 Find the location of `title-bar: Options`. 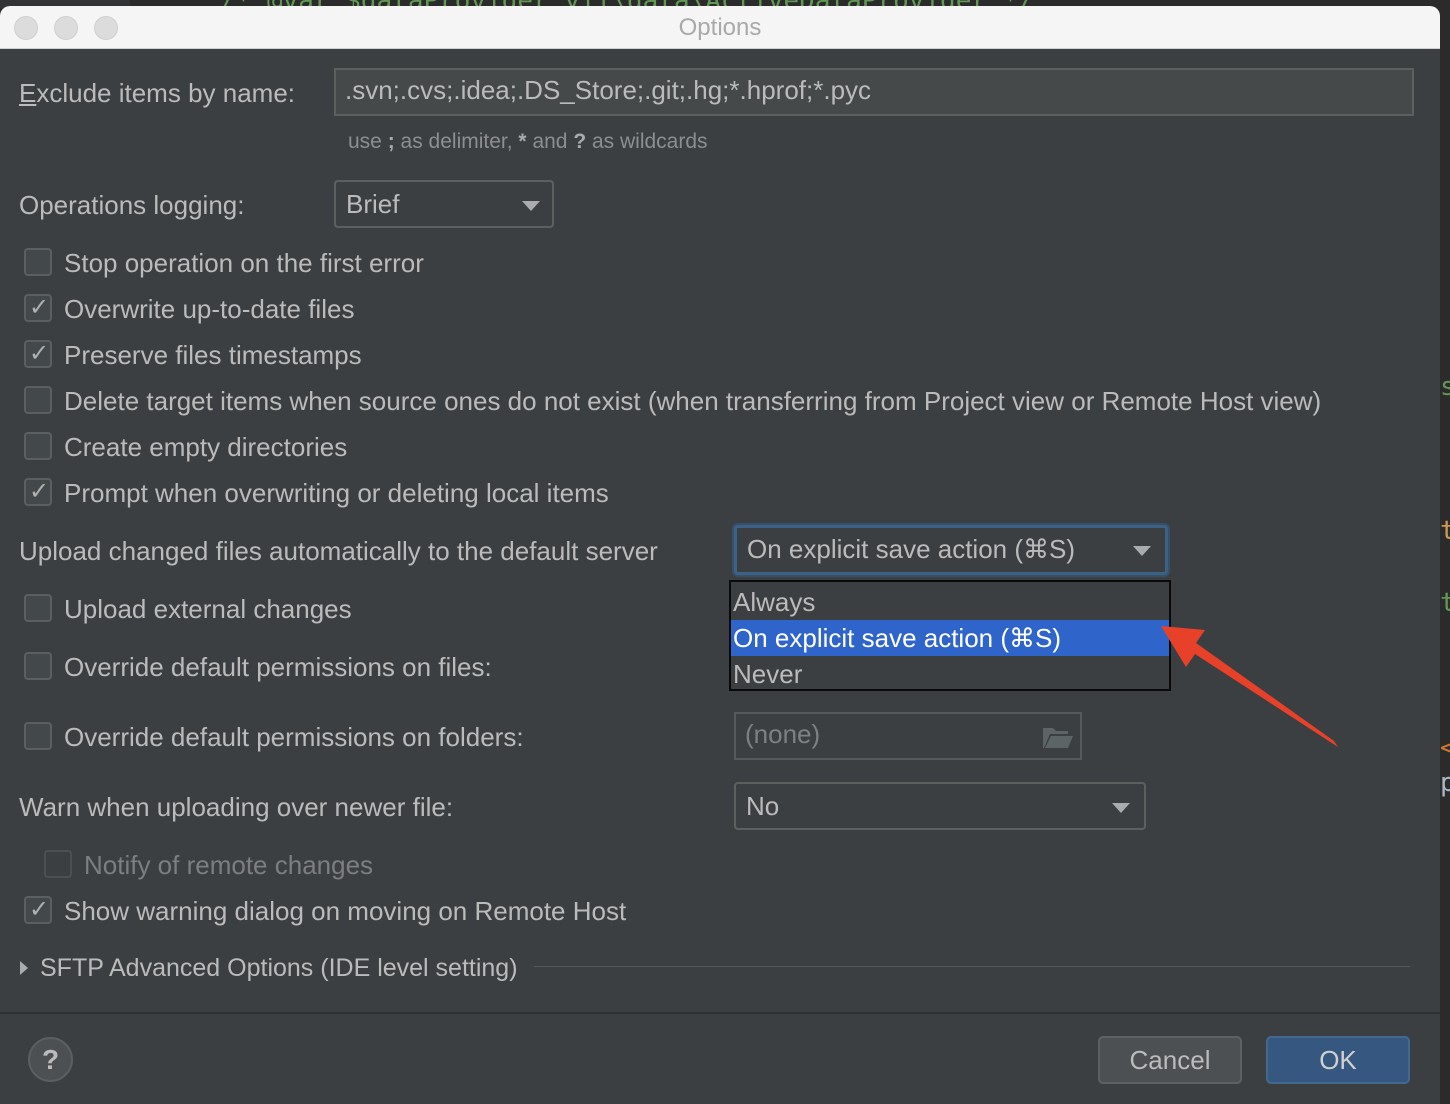

title-bar: Options is located at coordinates (720, 27).